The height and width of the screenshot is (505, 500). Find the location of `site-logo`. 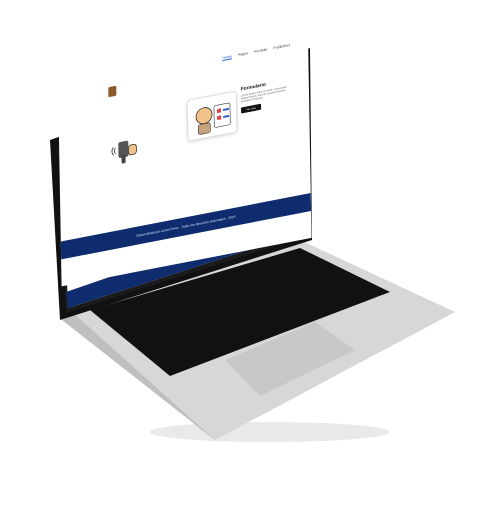

site-logo is located at coordinates (112, 91).